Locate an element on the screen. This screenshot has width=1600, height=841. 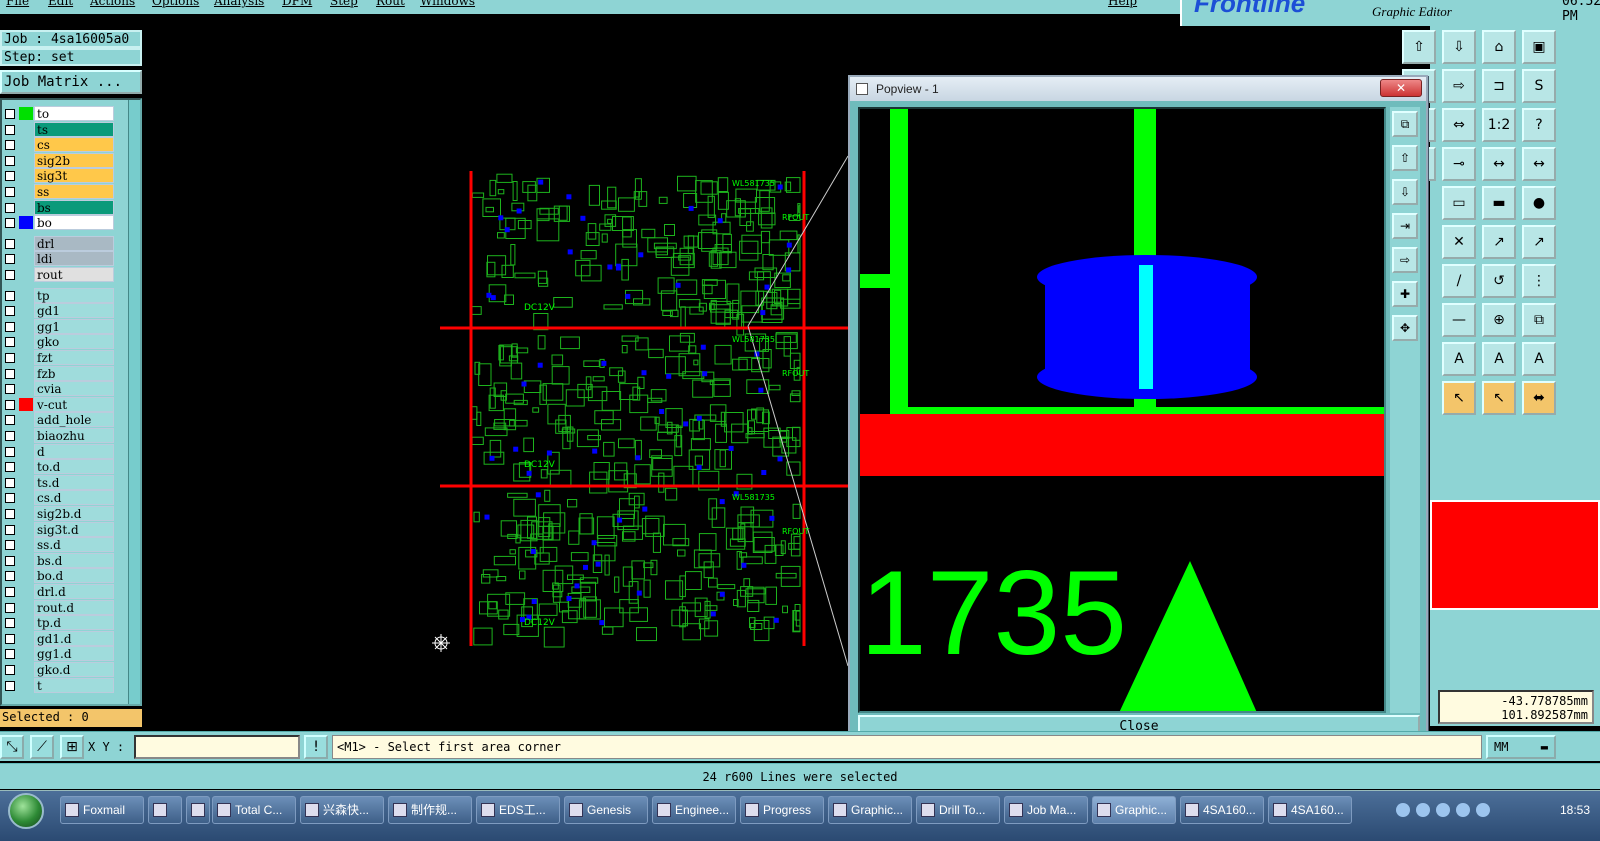
layer-name: t is located at coordinates (74, 685).